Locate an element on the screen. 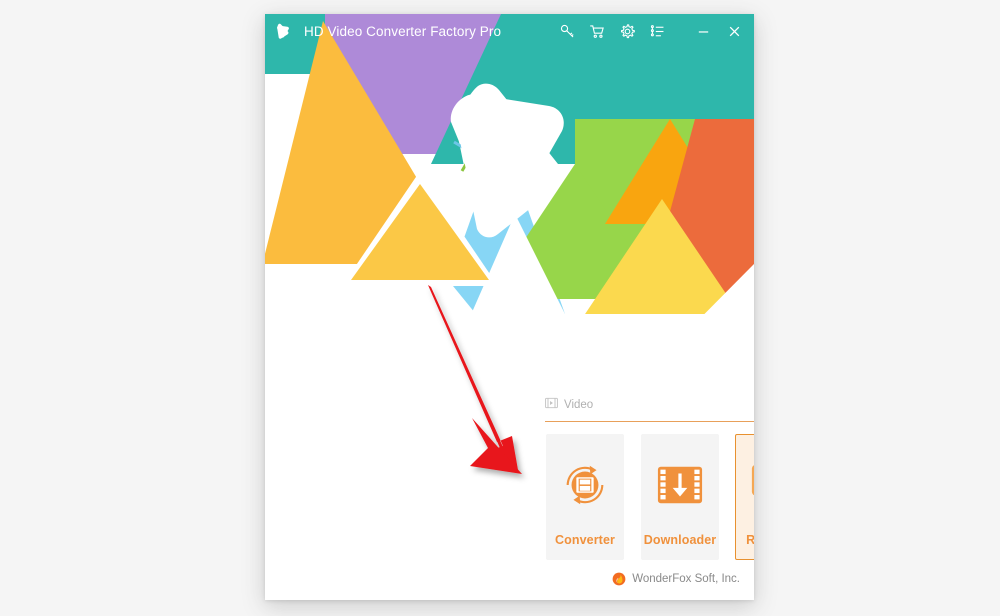 Image resolution: width=1000 pixels, height=616 pixels. play-logo-icon is located at coordinates (283, 31).